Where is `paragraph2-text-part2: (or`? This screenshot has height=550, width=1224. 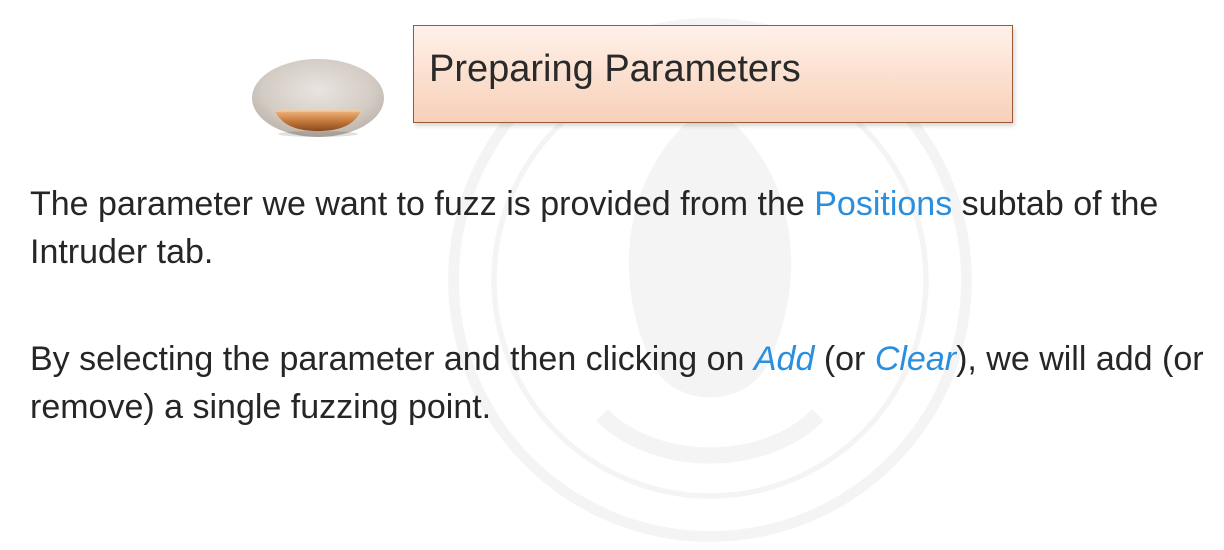 paragraph2-text-part2: (or is located at coordinates (844, 359).